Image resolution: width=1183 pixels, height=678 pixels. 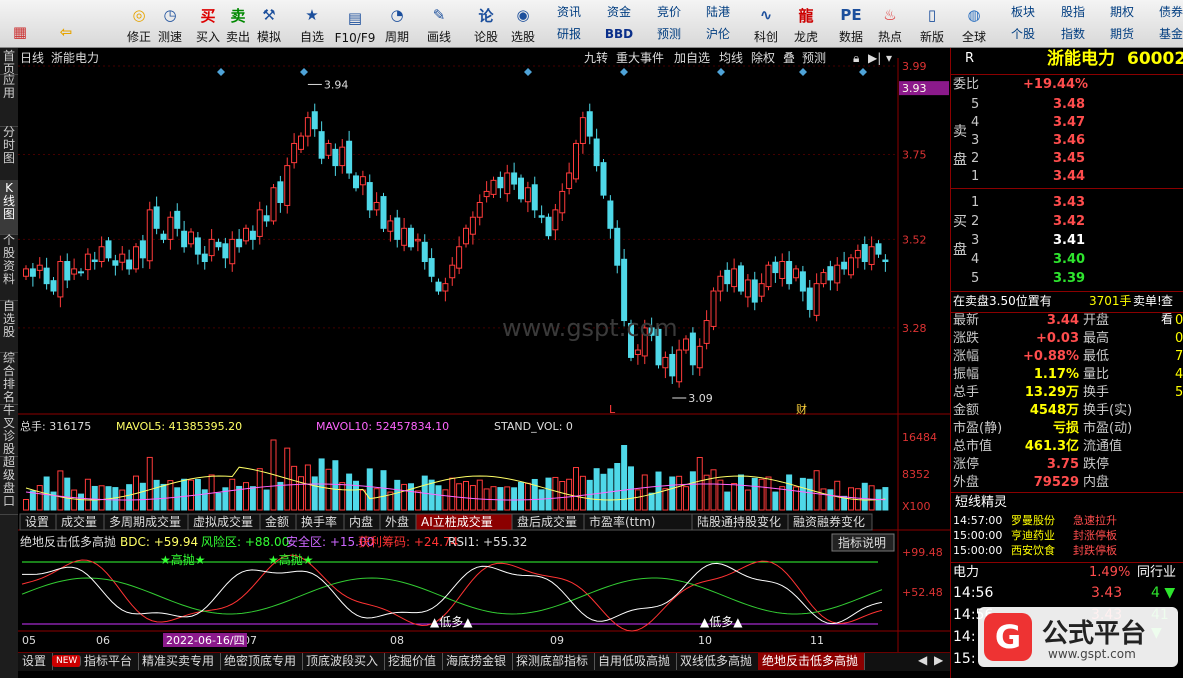 What do you see at coordinates (731, 58) in the screenshot?
I see `chart-tool-button: 均线` at bounding box center [731, 58].